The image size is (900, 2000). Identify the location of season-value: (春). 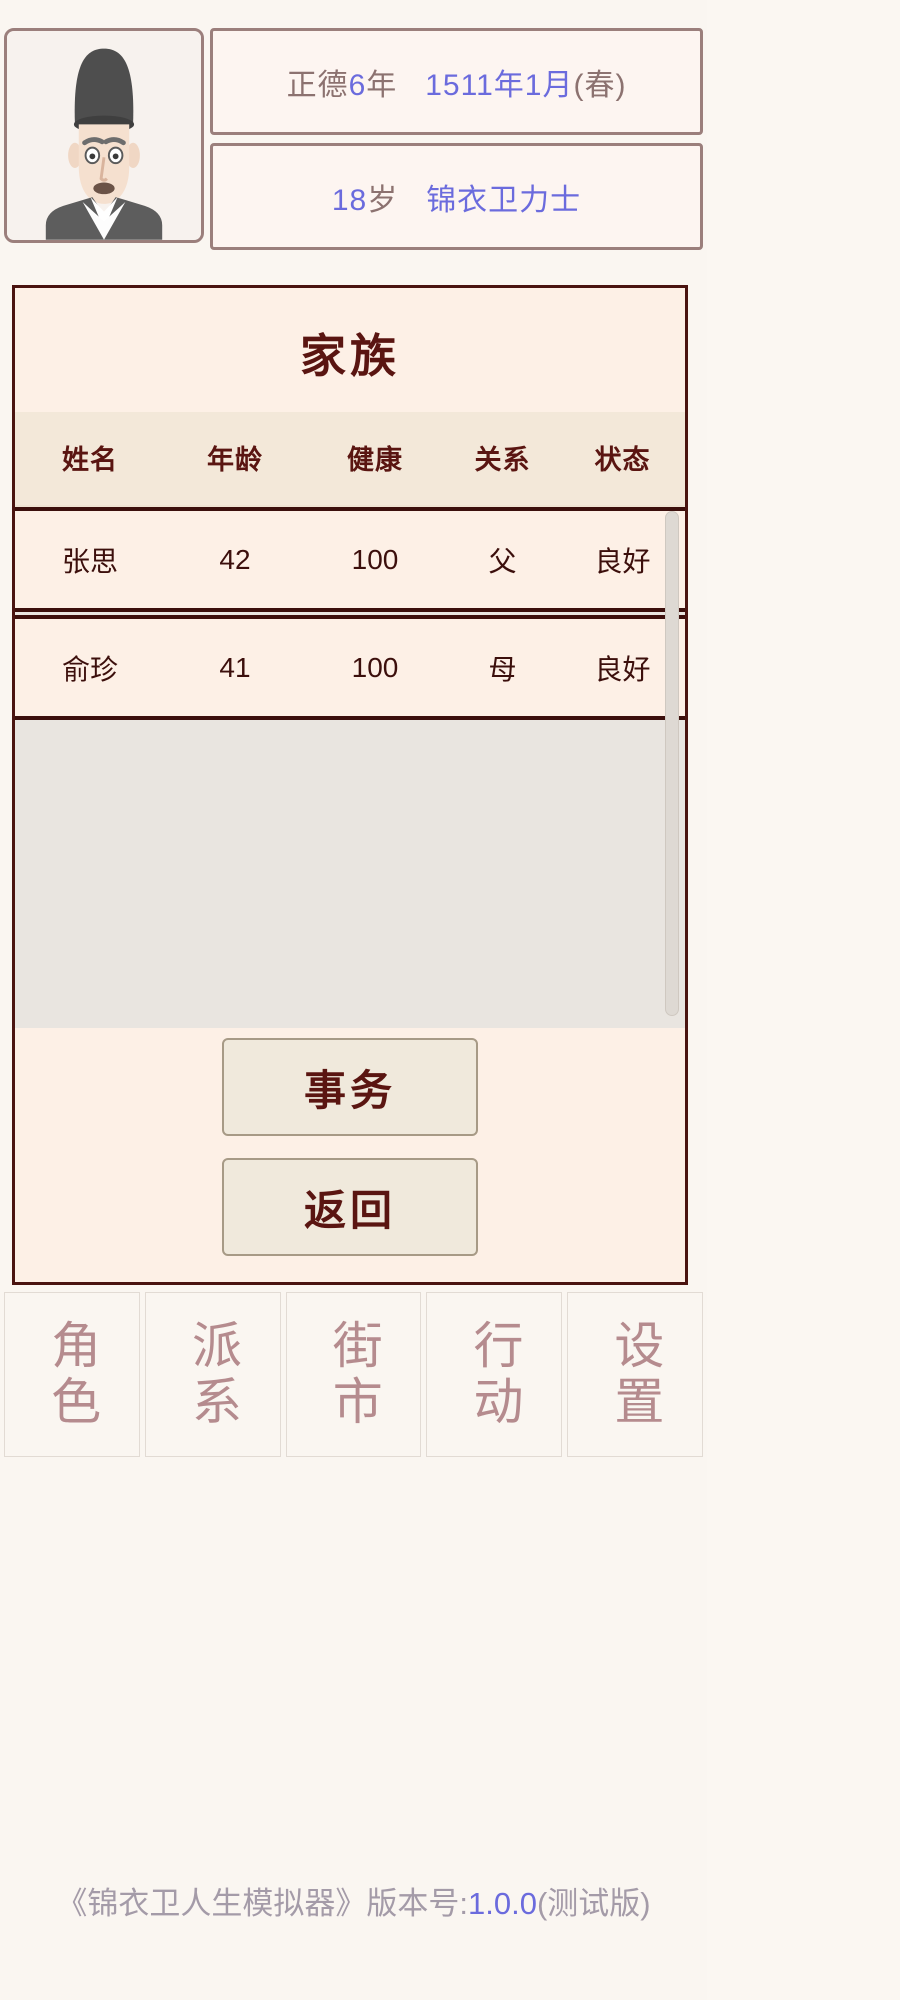
(600, 85).